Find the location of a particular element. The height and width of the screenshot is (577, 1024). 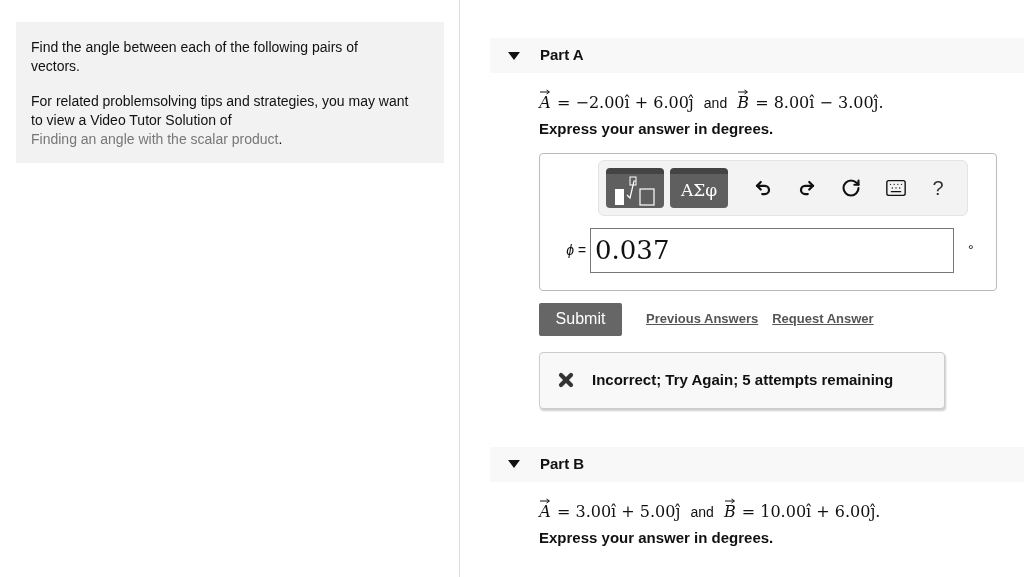

part-title: Part B is located at coordinates (562, 463).